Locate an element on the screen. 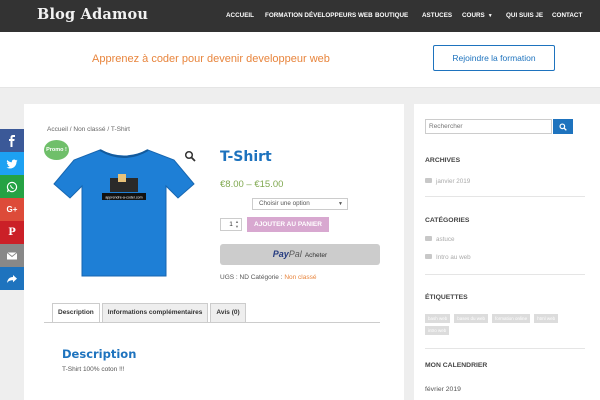 The height and width of the screenshot is (400, 600). quantity-value: 1 is located at coordinates (231, 224).